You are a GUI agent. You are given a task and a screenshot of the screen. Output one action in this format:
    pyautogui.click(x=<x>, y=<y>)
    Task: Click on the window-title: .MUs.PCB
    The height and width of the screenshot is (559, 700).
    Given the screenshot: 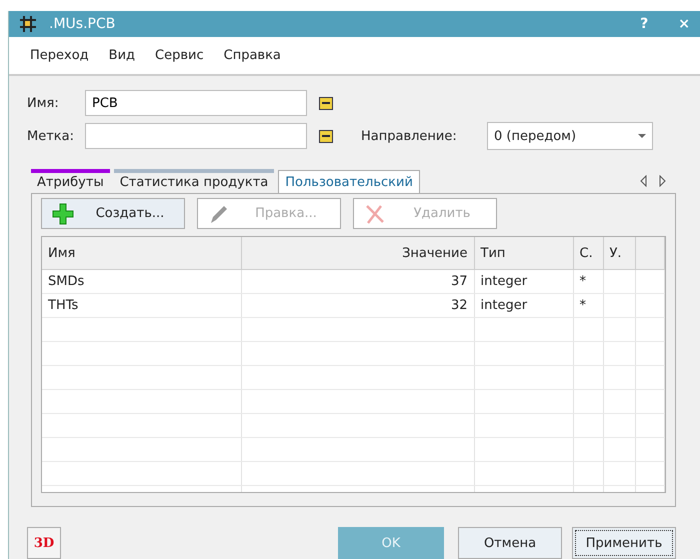 What is the action you would take?
    pyautogui.click(x=82, y=24)
    